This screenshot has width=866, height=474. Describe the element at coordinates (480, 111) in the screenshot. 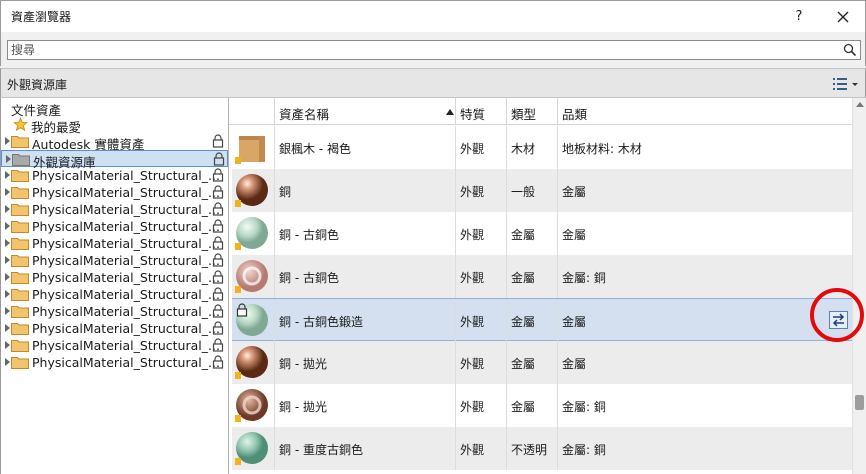

I see `column-header-property: 特質` at that location.